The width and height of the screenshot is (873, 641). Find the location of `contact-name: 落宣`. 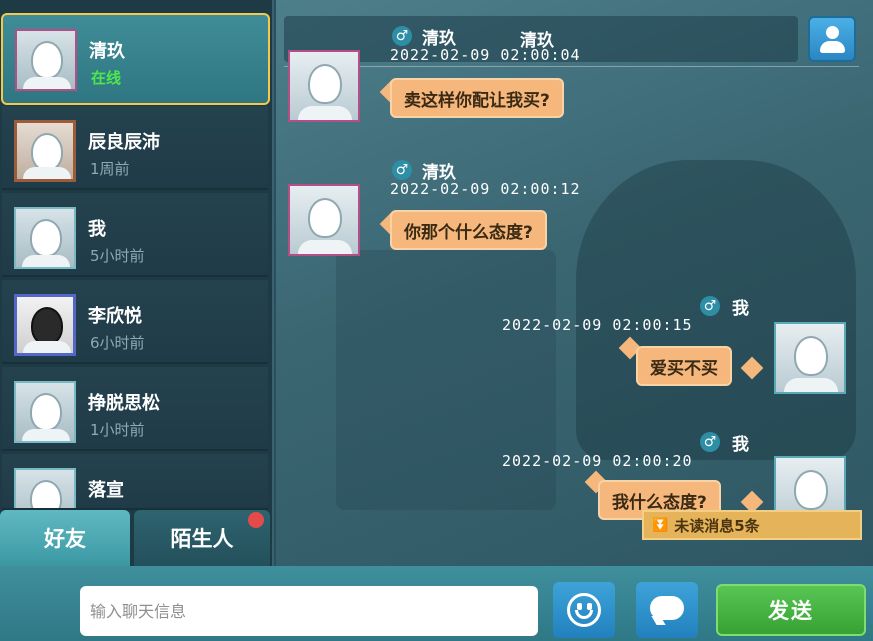

contact-name: 落宣 is located at coordinates (106, 490).